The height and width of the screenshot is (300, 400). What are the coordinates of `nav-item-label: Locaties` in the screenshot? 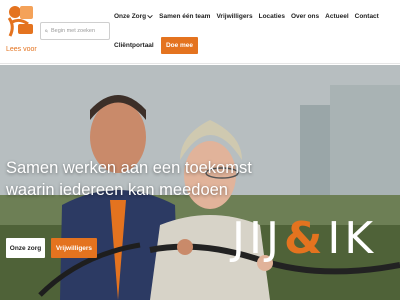 It's located at (271, 16).